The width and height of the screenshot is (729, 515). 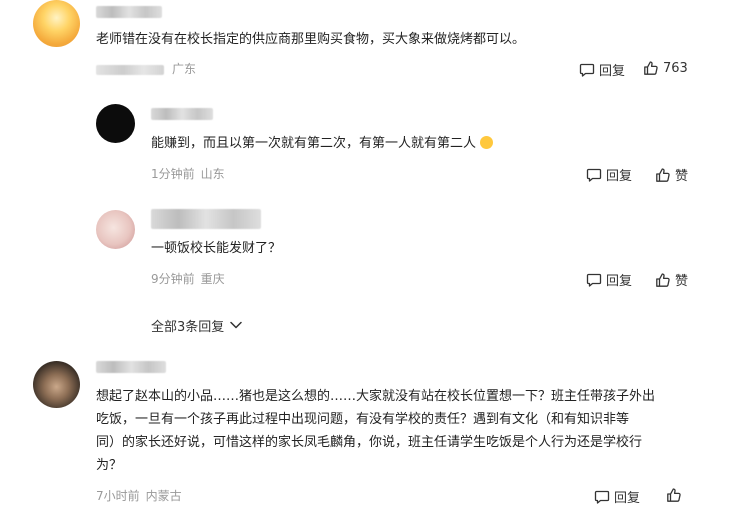 What do you see at coordinates (163, 496) in the screenshot?
I see `comment-region: 内蒙古` at bounding box center [163, 496].